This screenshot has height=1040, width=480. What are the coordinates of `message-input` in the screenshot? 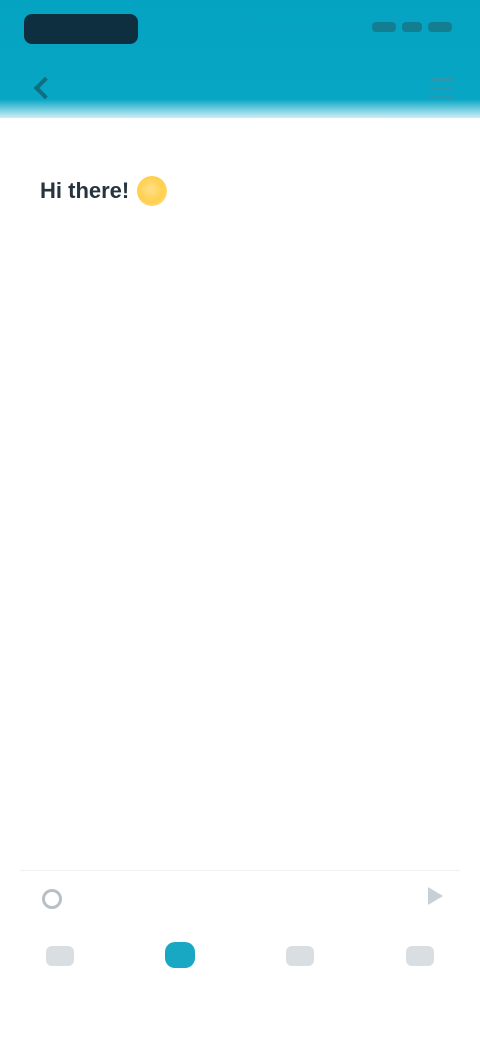 It's located at (249, 898).